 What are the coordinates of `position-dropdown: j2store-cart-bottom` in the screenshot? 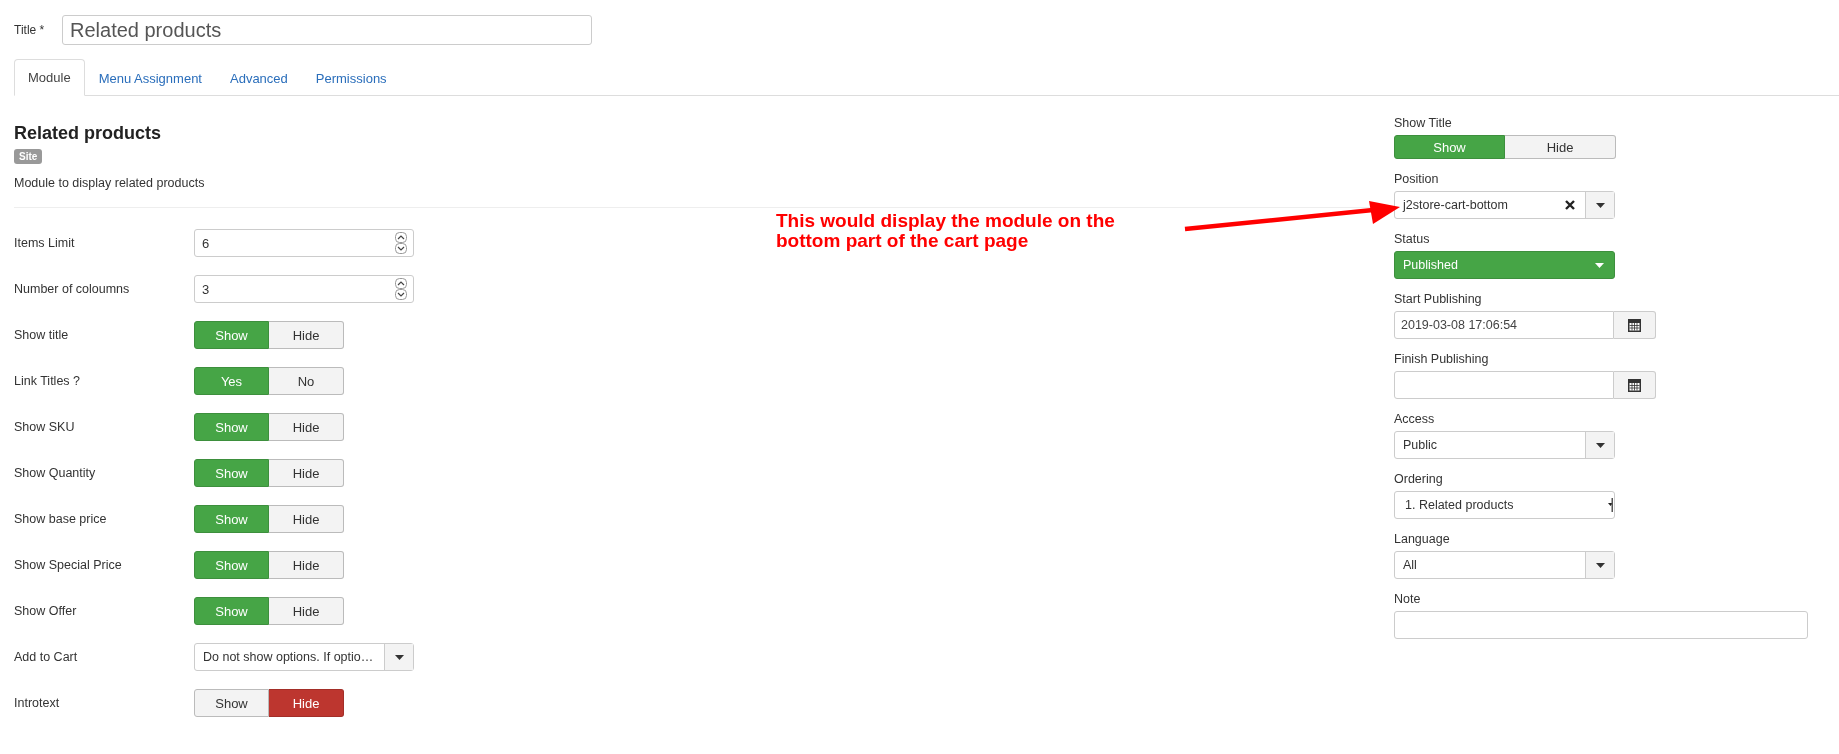 It's located at (1504, 205).